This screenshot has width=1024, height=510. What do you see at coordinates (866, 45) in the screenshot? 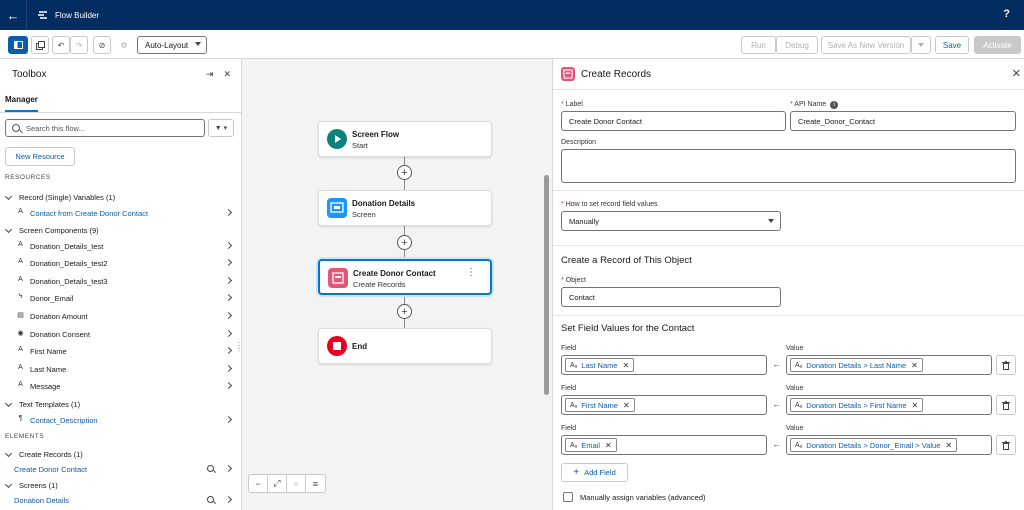
I see `save-as-button: Save As New Version` at bounding box center [866, 45].